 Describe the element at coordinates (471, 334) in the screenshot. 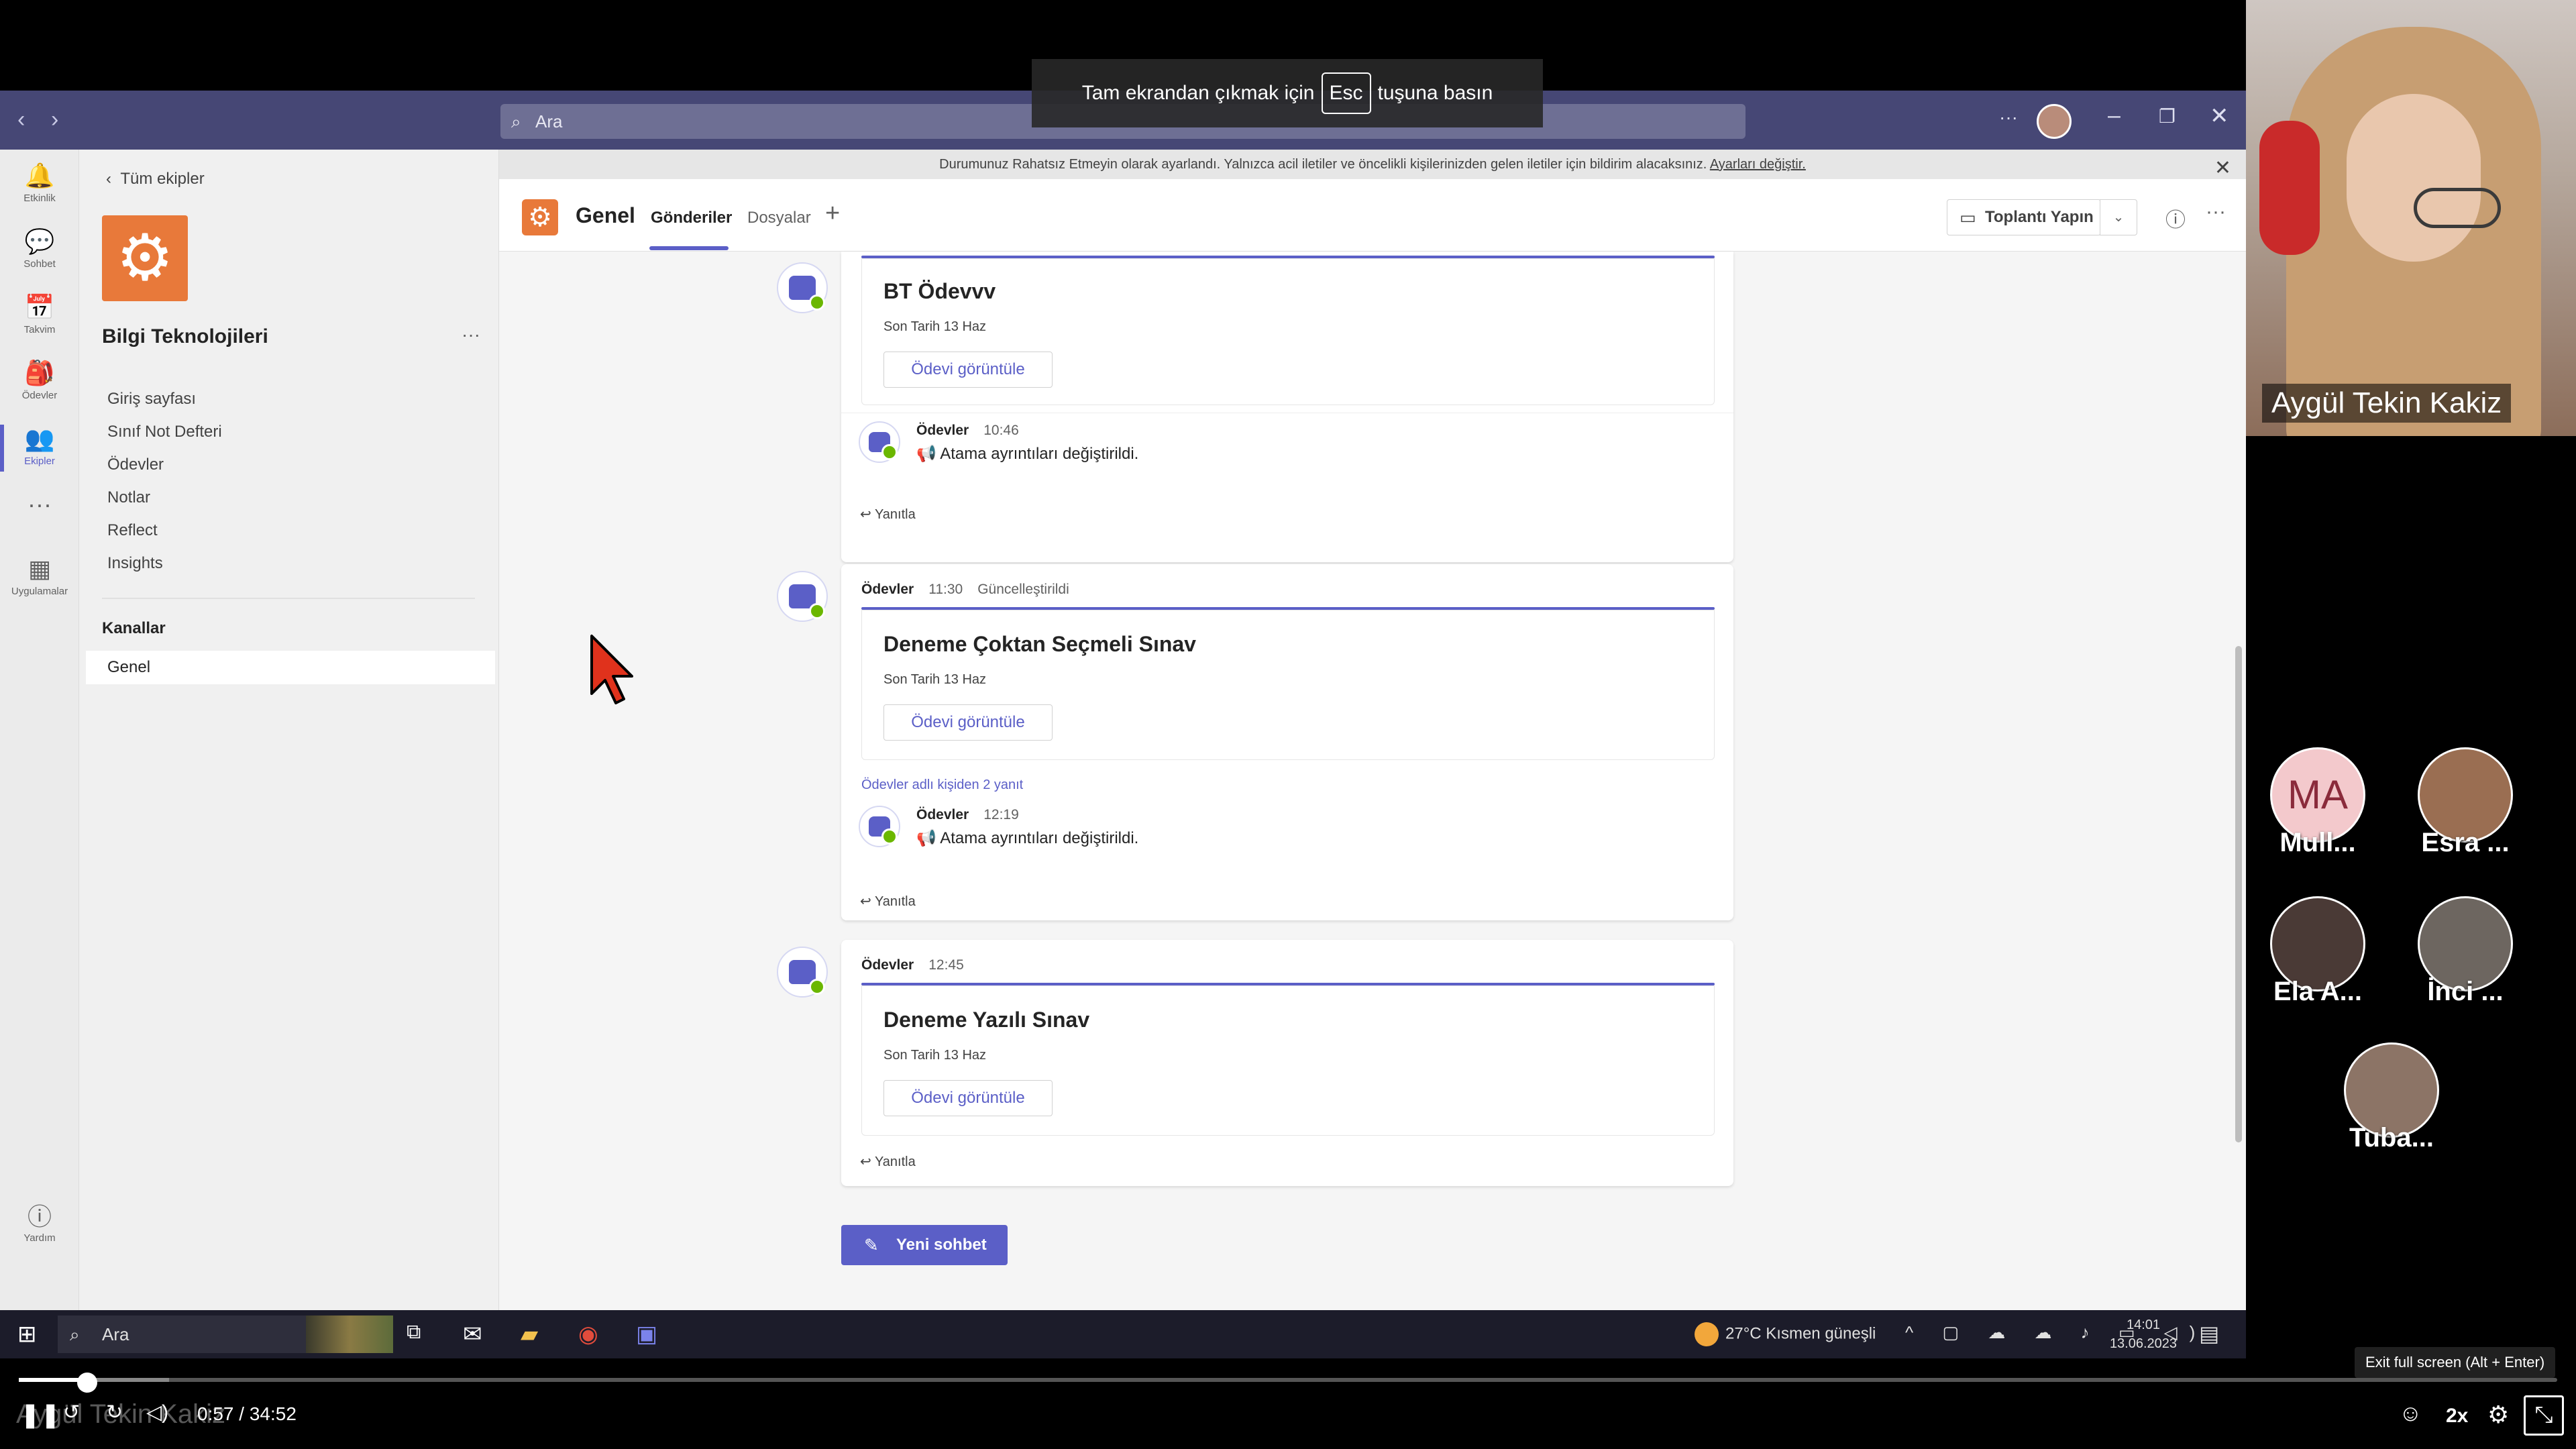

I see `team-more-icon: ···` at that location.